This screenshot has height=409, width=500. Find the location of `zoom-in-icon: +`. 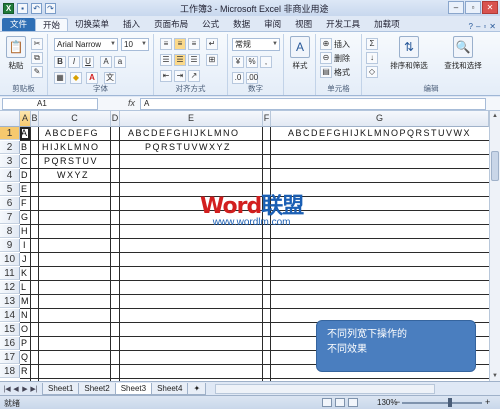

zoom-in-icon: + is located at coordinates (487, 402).